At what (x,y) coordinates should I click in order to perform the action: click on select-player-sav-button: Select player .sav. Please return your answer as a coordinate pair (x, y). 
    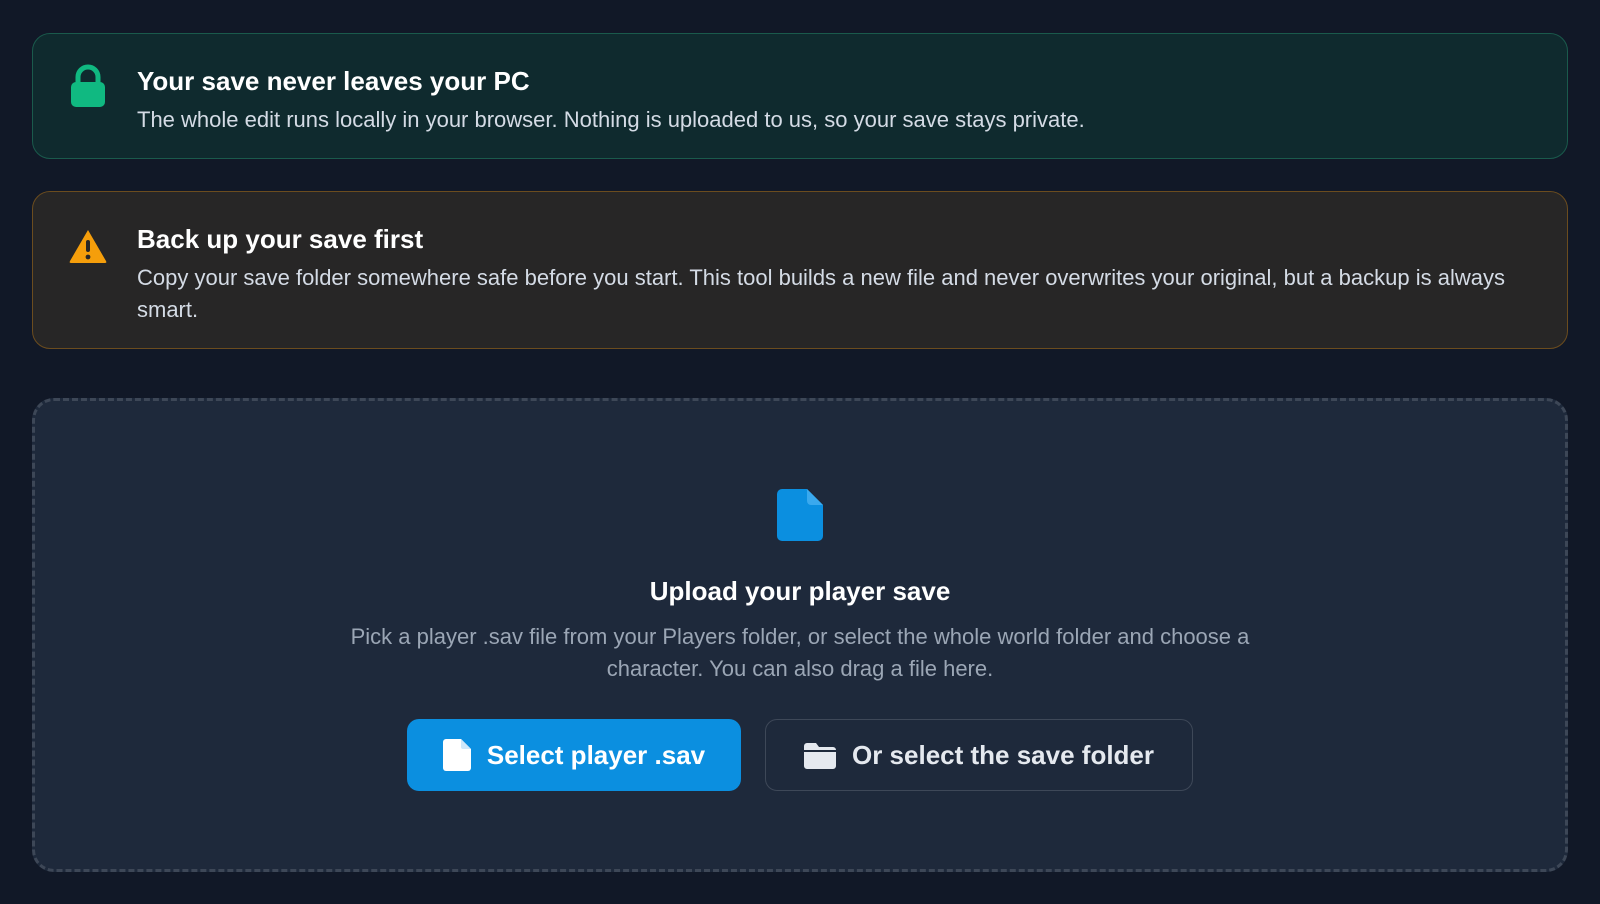
    Looking at the image, I should click on (574, 755).